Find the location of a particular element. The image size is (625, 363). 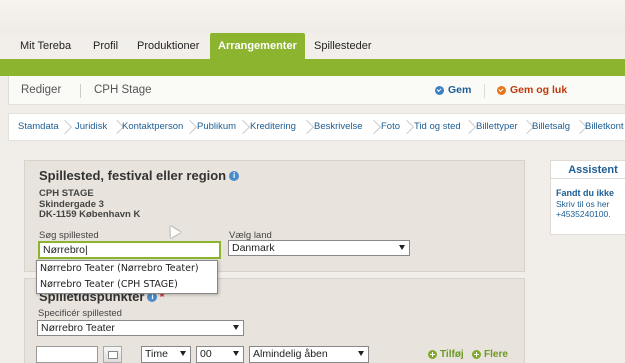

stage-label: CPH Stage is located at coordinates (123, 90).